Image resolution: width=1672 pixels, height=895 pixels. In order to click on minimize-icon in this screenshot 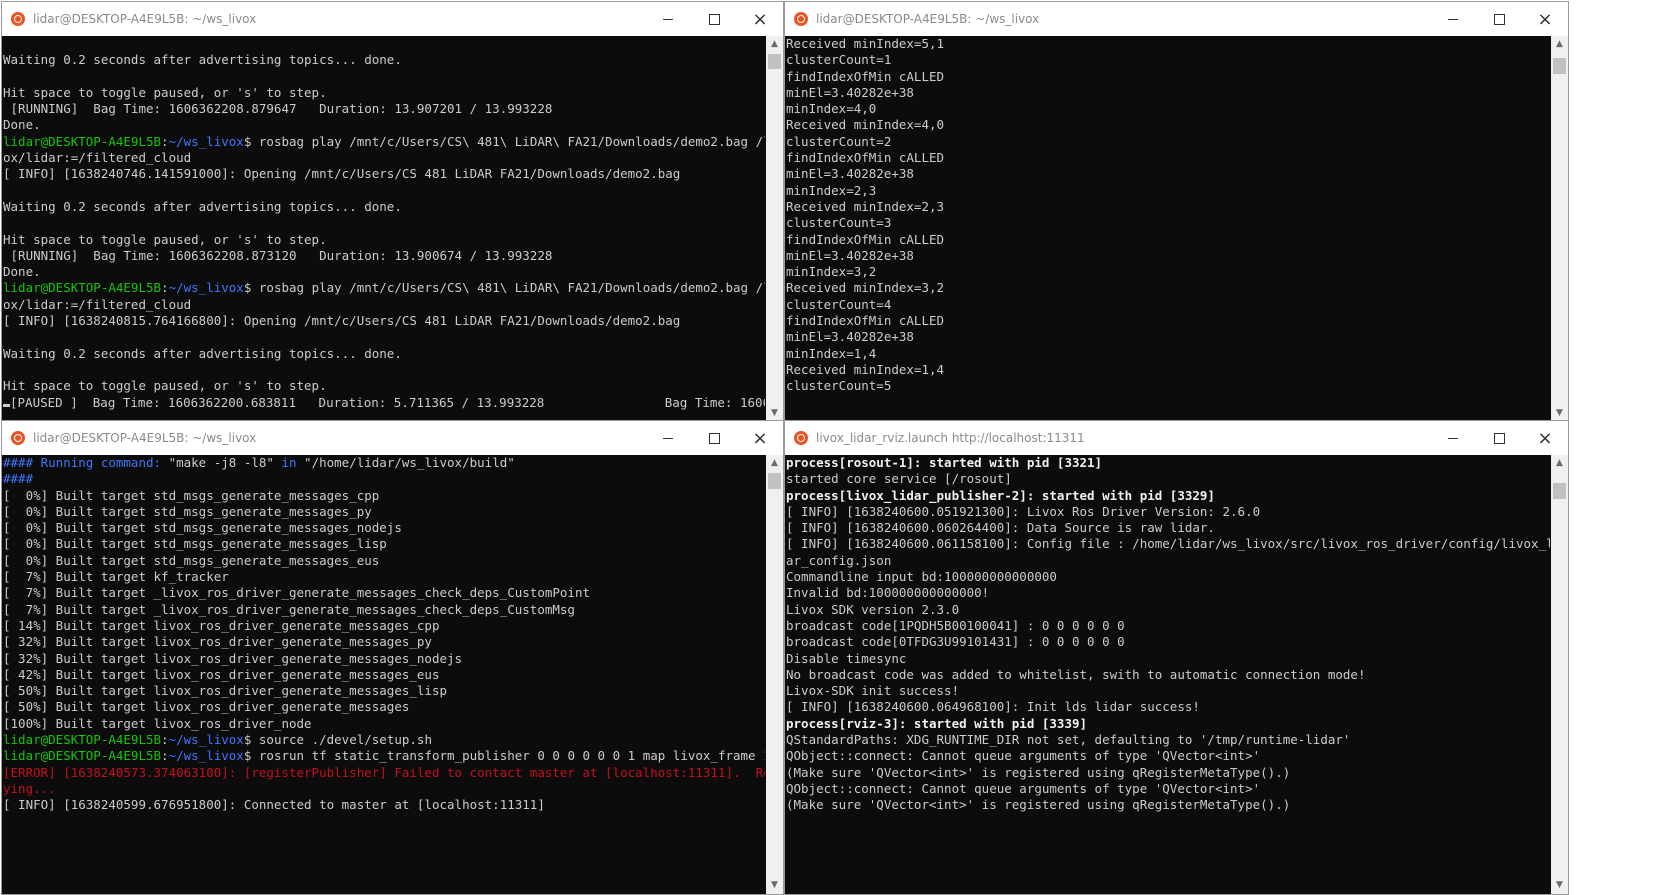, I will do `click(668, 19)`.